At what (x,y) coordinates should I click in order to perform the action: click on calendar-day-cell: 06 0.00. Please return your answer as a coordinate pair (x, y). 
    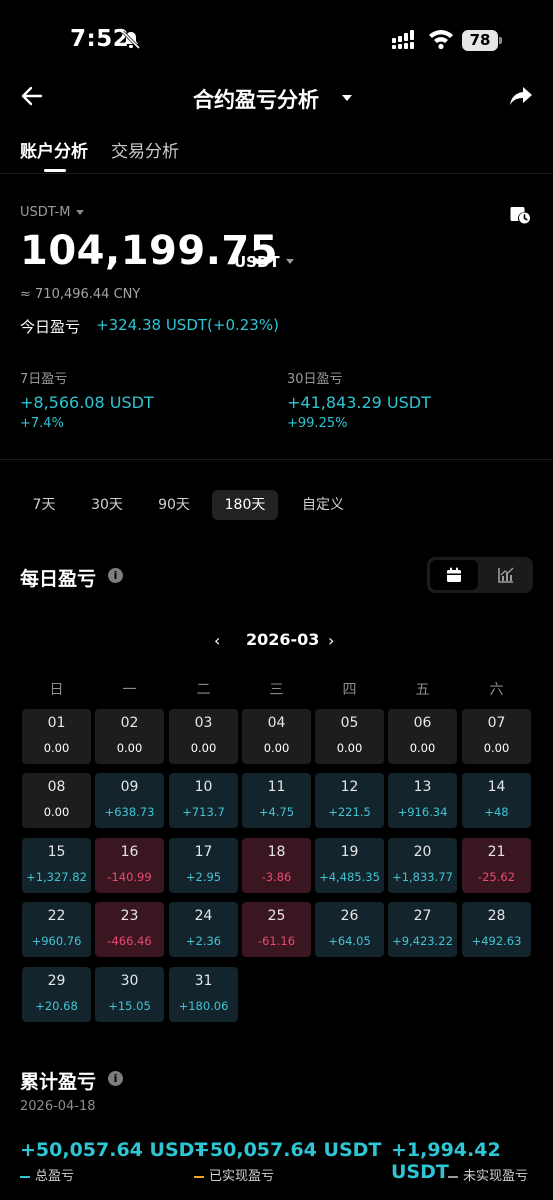
    Looking at the image, I should click on (422, 736).